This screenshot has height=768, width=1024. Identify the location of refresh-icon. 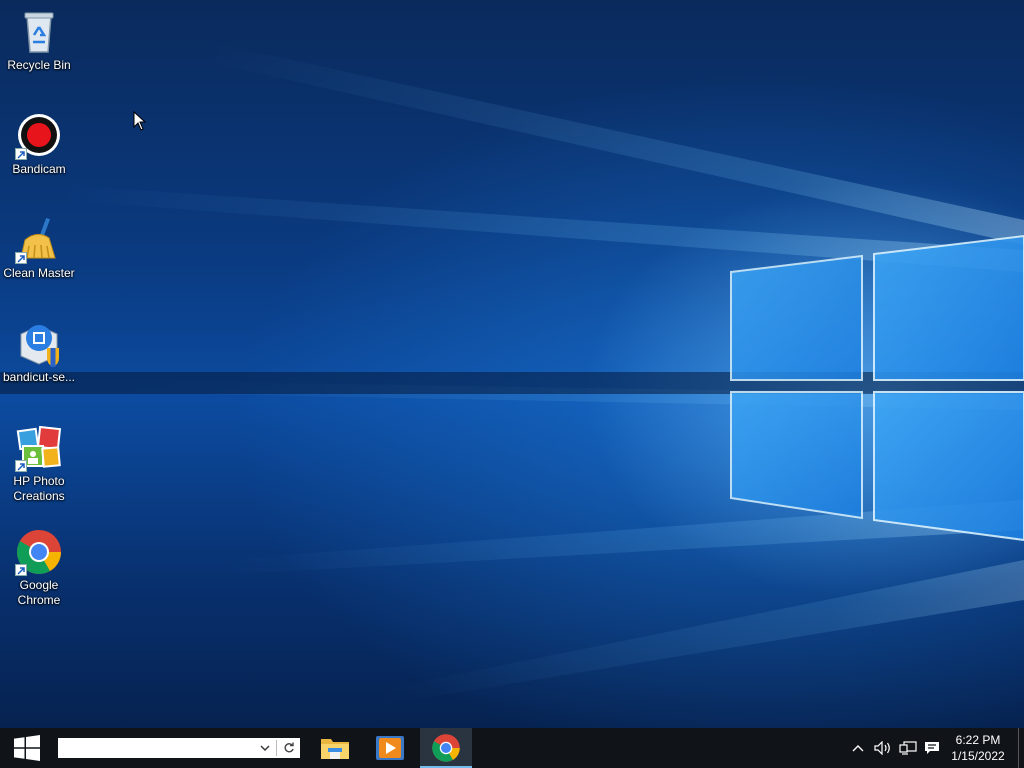
(289, 747).